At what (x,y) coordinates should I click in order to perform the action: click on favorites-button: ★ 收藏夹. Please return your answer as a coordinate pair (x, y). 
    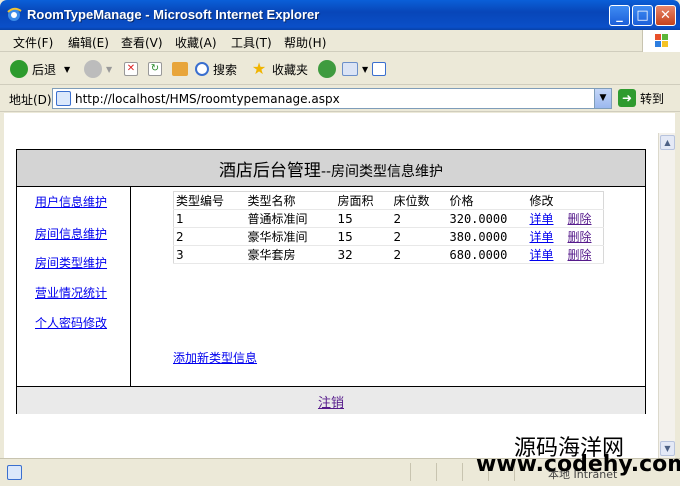
    Looking at the image, I should click on (279, 69).